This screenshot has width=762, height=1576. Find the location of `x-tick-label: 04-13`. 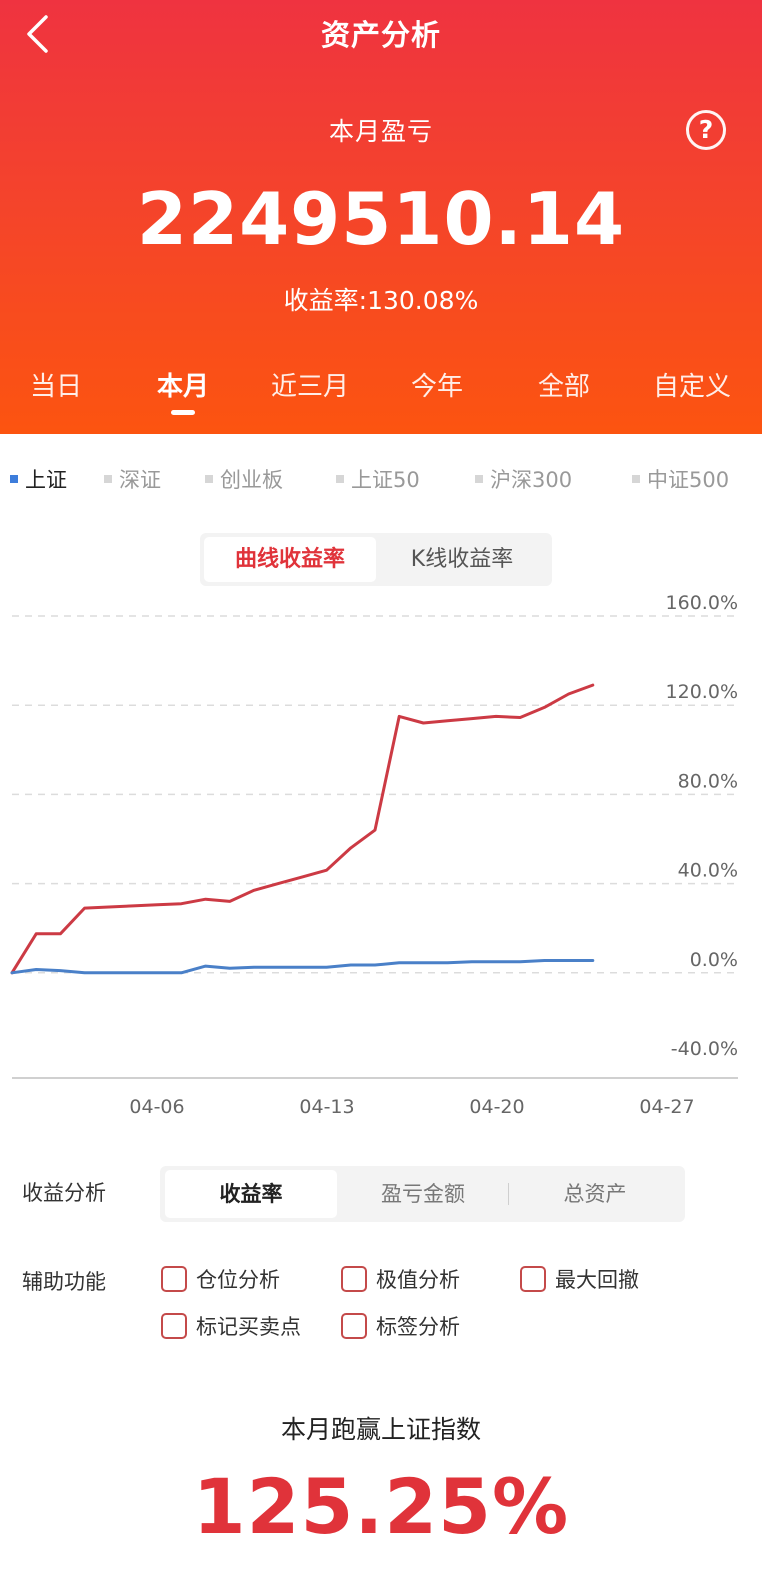

x-tick-label: 04-13 is located at coordinates (326, 1107).